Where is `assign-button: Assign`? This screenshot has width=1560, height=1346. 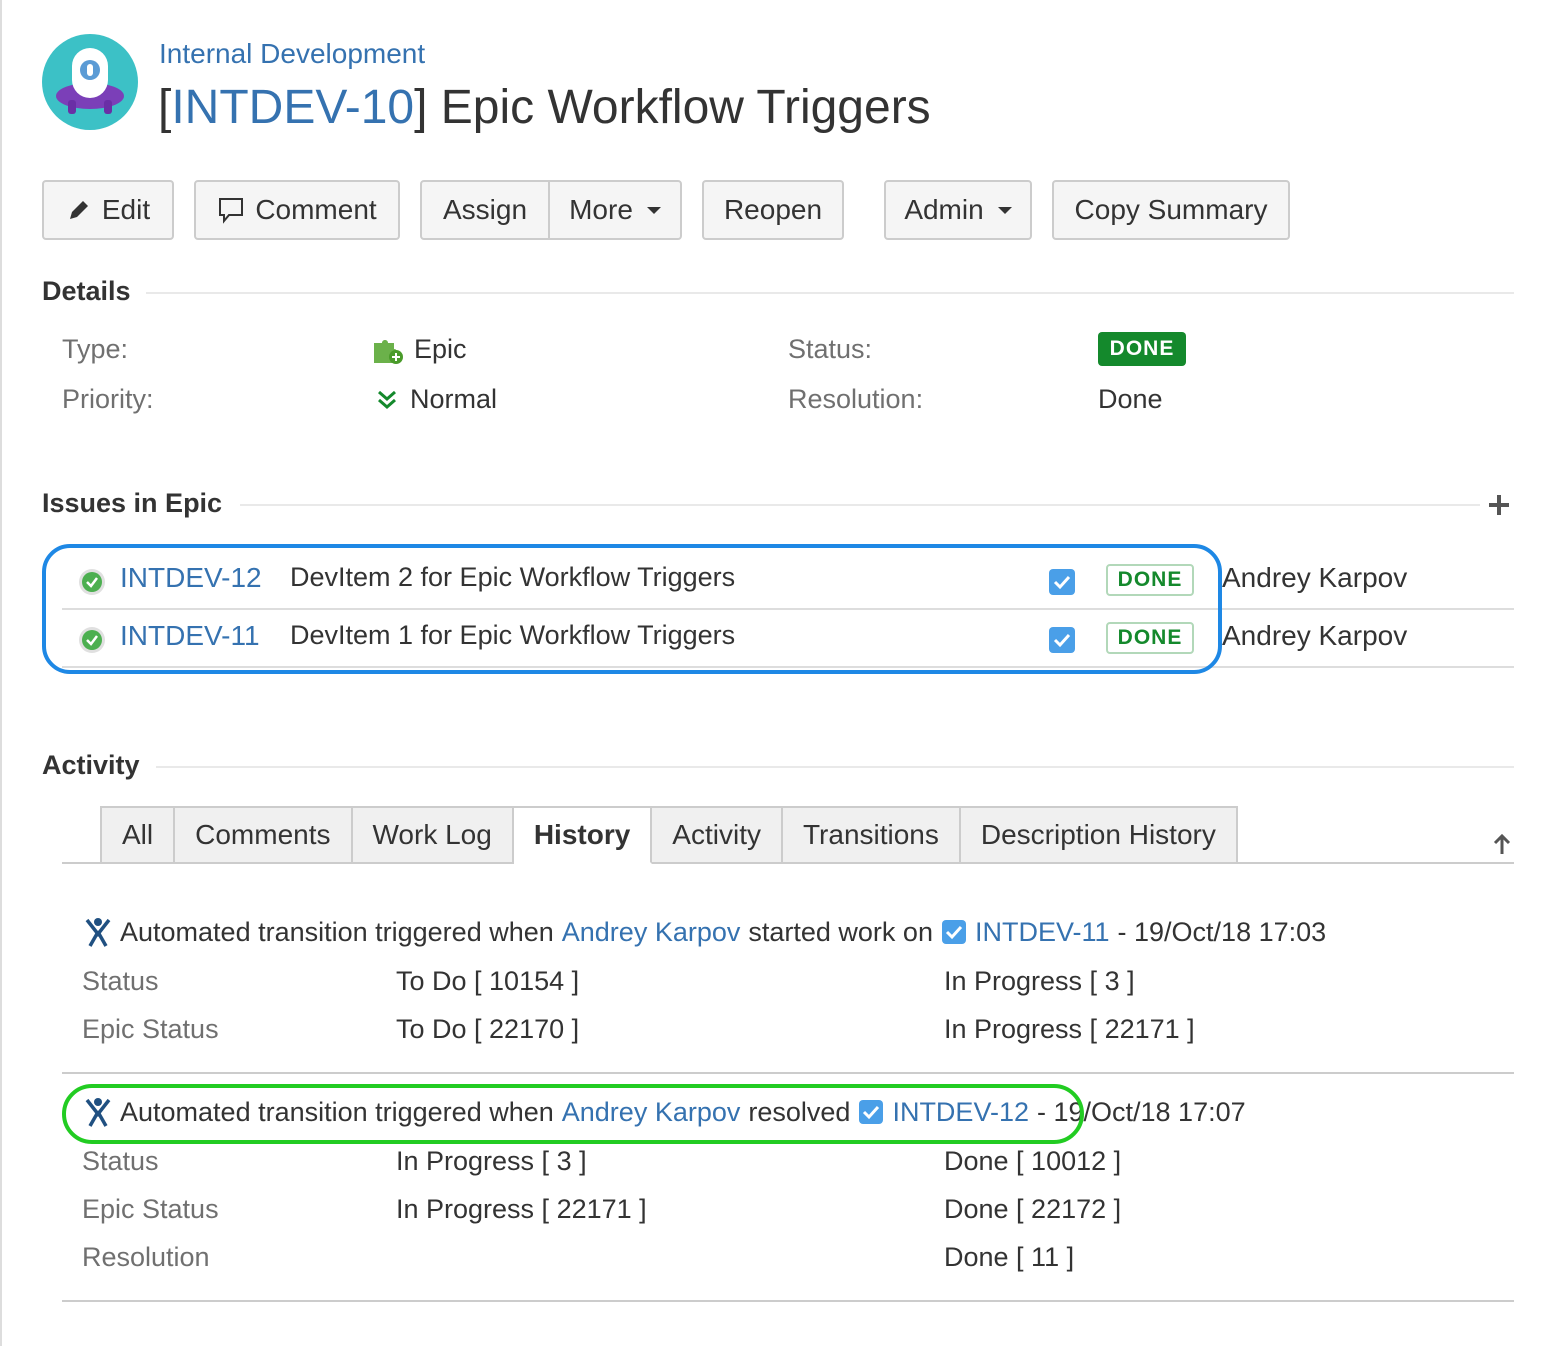
assign-button: Assign is located at coordinates (485, 210).